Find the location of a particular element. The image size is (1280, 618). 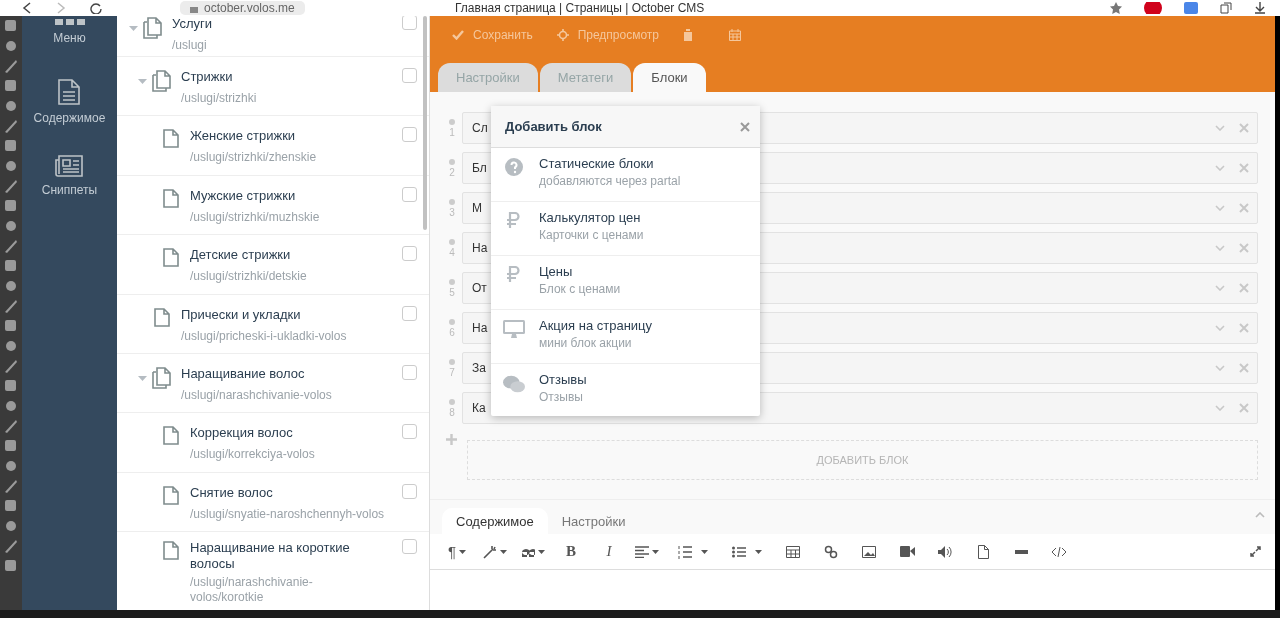

option-title: Акция на страницу is located at coordinates (596, 325).